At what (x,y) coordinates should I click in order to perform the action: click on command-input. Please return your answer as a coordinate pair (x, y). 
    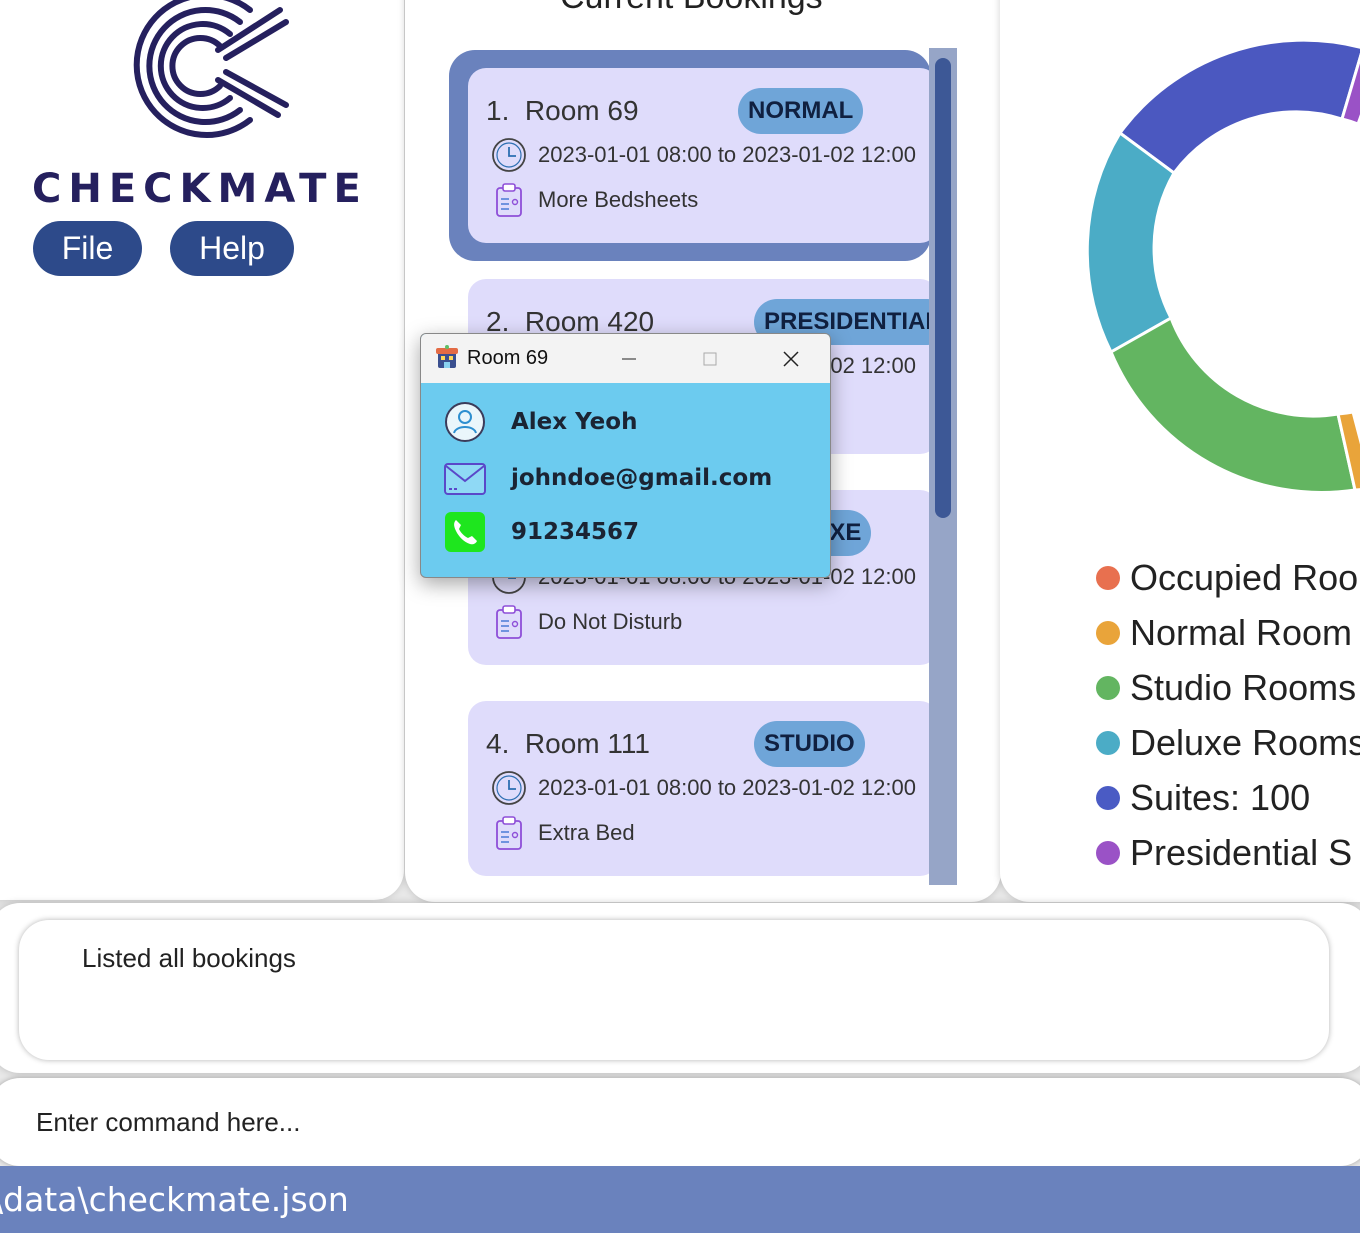
    Looking at the image, I should click on (676, 1122).